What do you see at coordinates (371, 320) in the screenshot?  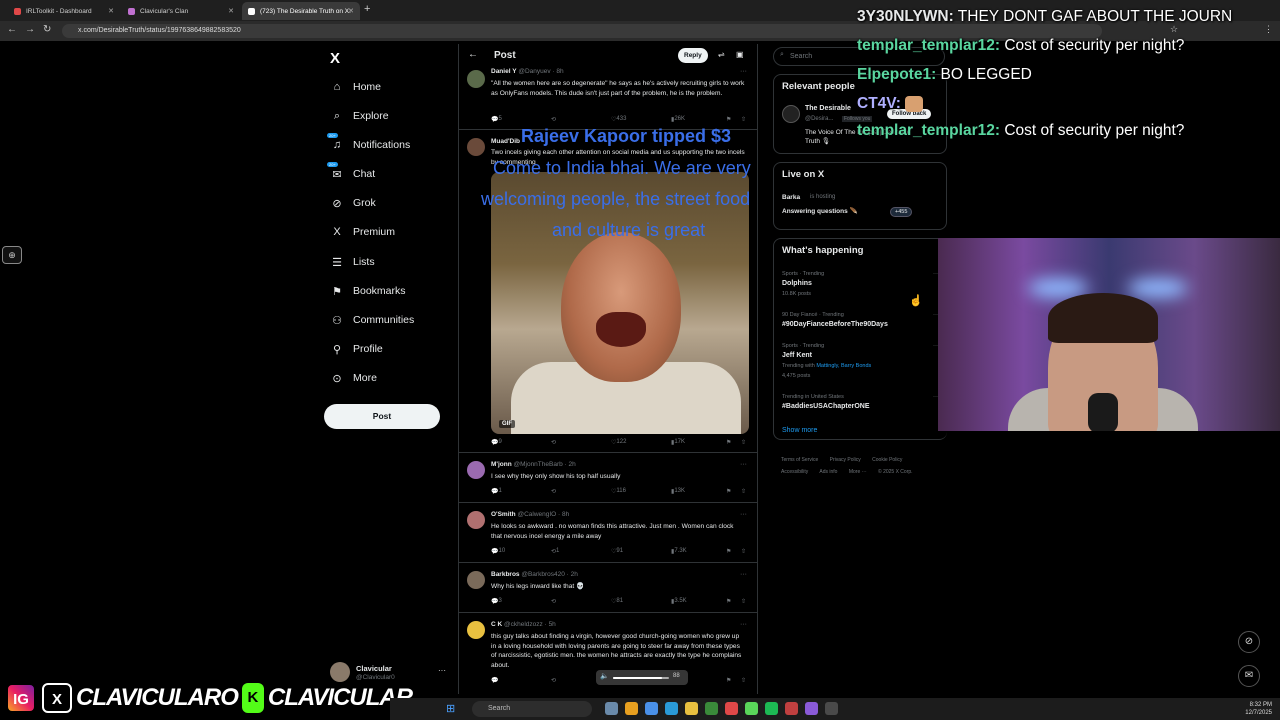 I see `sidebar-item-communities: ⚇ Communities` at bounding box center [371, 320].